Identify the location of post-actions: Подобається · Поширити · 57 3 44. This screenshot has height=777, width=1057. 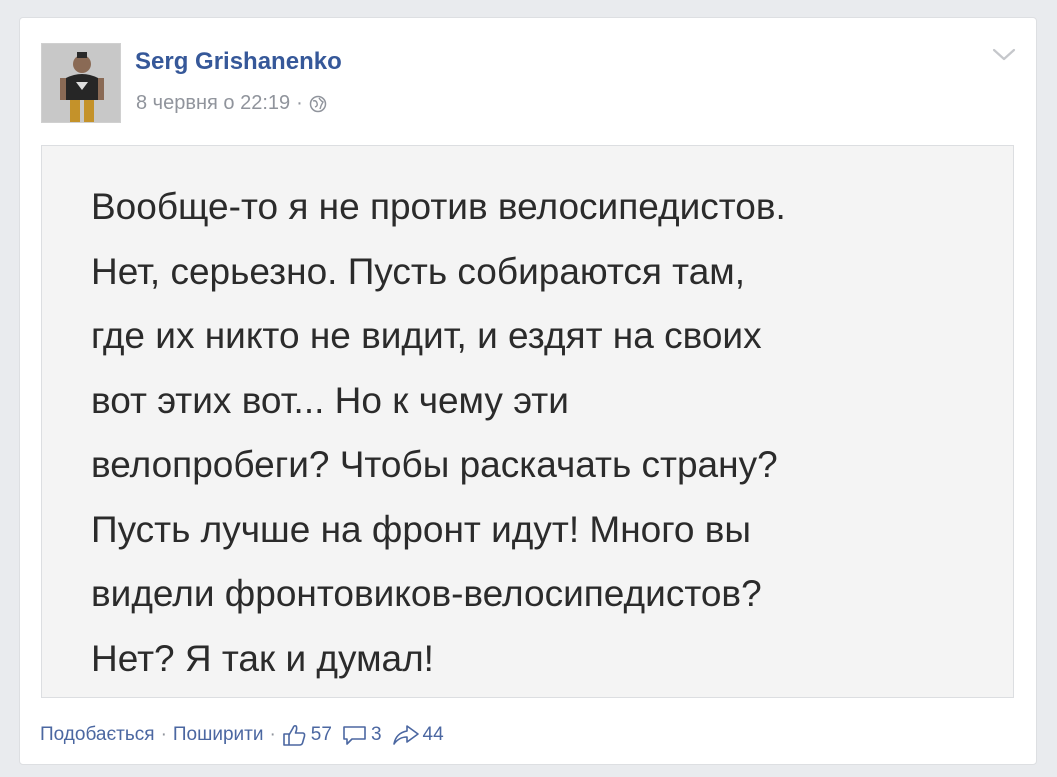
(247, 735).